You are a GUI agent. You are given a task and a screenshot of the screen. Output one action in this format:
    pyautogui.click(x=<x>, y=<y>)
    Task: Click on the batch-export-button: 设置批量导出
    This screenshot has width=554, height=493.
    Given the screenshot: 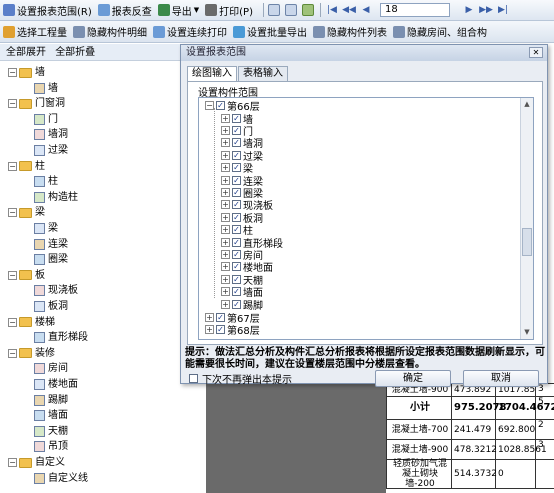 What is the action you would take?
    pyautogui.click(x=270, y=31)
    